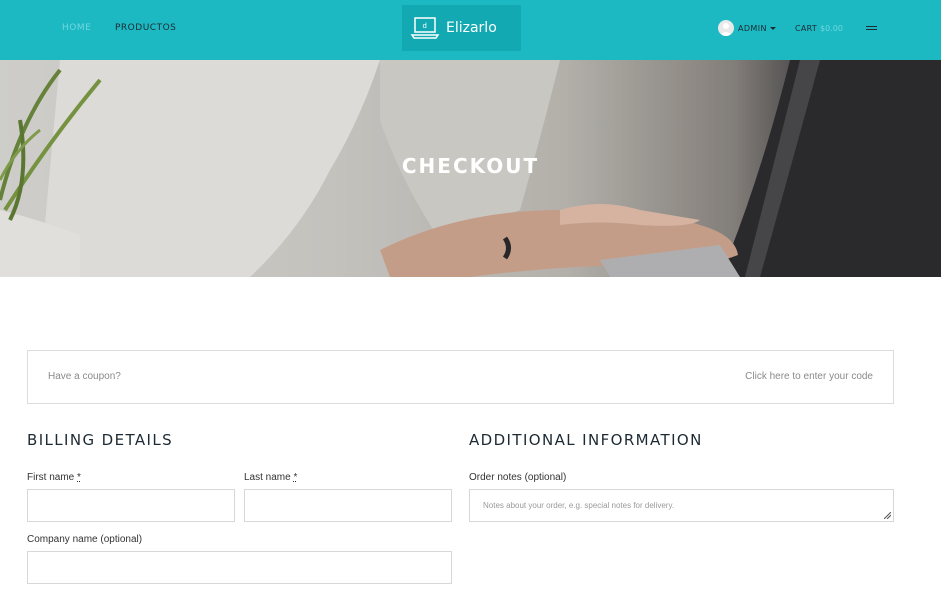 The image size is (941, 594). What do you see at coordinates (586, 440) in the screenshot?
I see `additional-information-heading: ADDITIONAL INFORMATION` at bounding box center [586, 440].